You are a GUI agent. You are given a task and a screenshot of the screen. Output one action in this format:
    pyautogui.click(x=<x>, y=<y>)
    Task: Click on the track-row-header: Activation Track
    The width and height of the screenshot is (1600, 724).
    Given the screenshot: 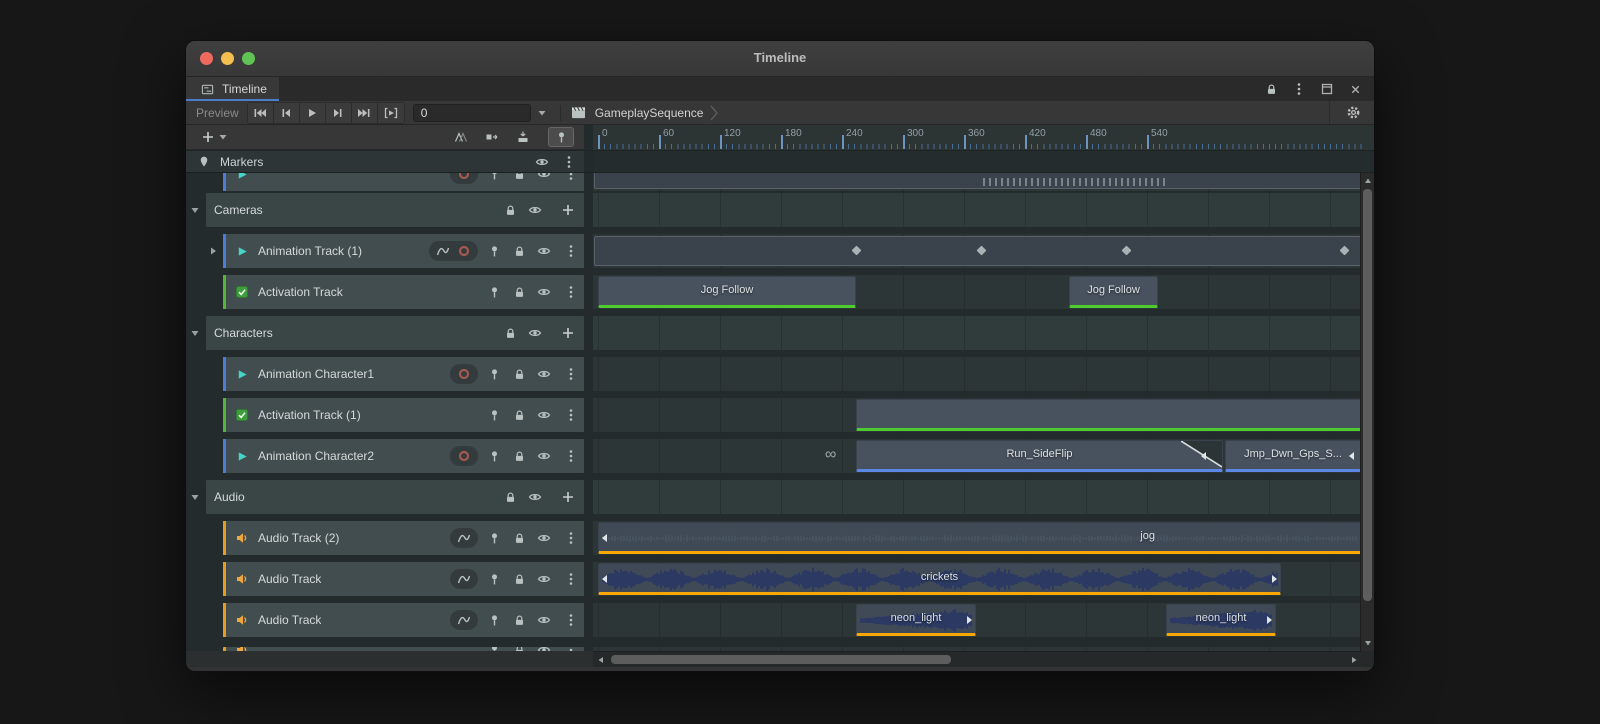 What is the action you would take?
    pyautogui.click(x=403, y=292)
    